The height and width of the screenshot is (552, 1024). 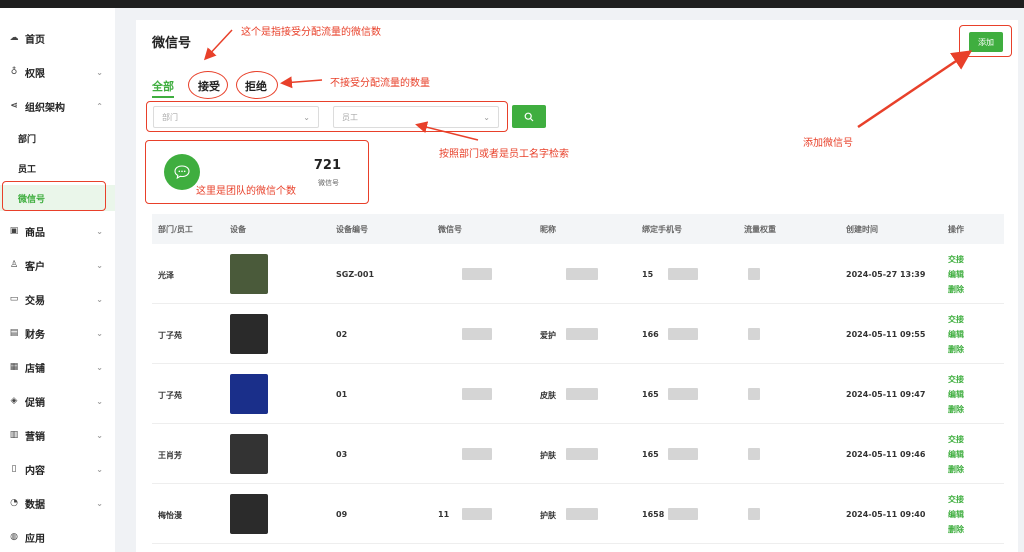 I want to click on user-icon: ♙, so click(x=14, y=265).